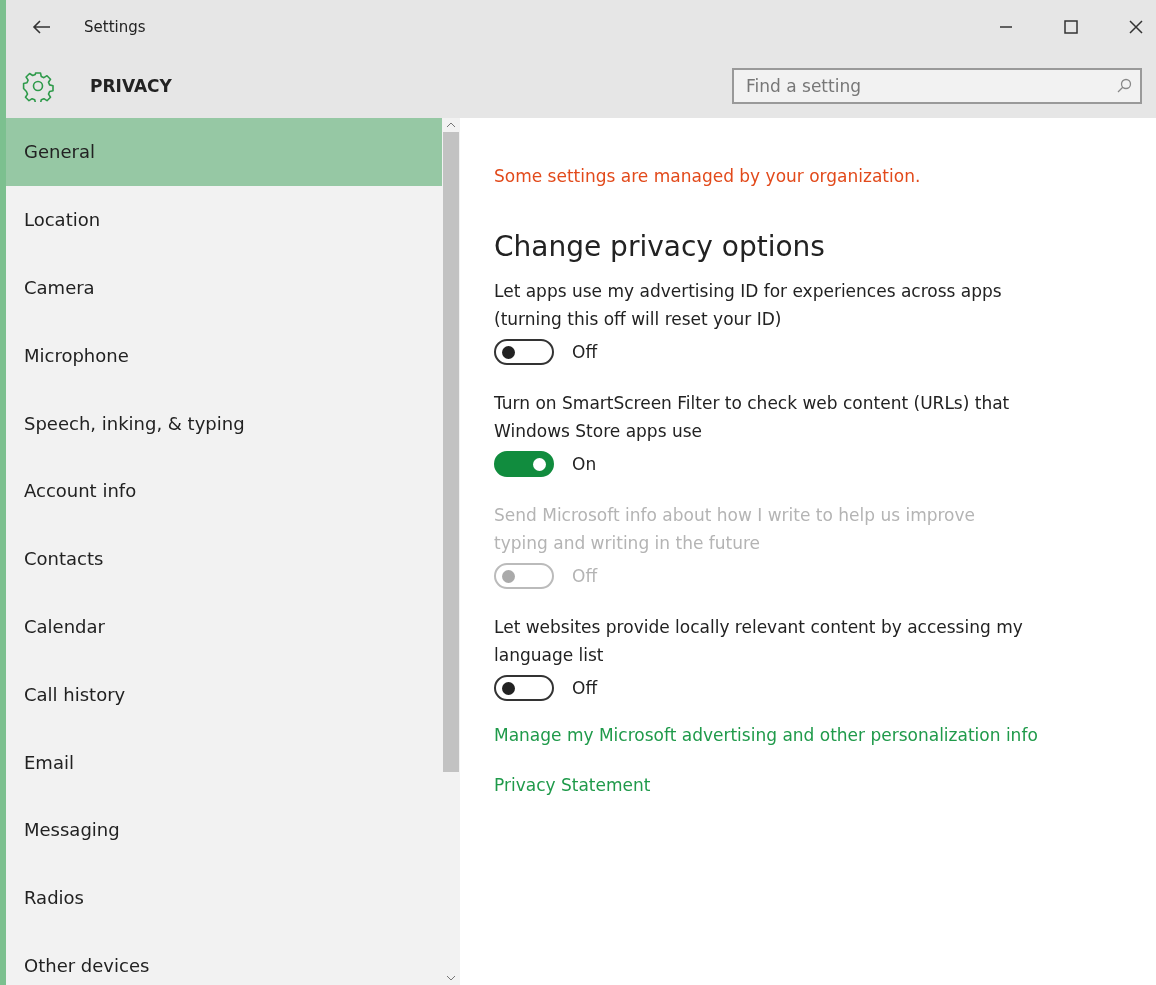 Image resolution: width=1156 pixels, height=985 pixels. Describe the element at coordinates (752, 417) in the screenshot. I see `option-label: Turn on SmartScreen Filter to check web content (URLs) that Windows Store apps use` at that location.